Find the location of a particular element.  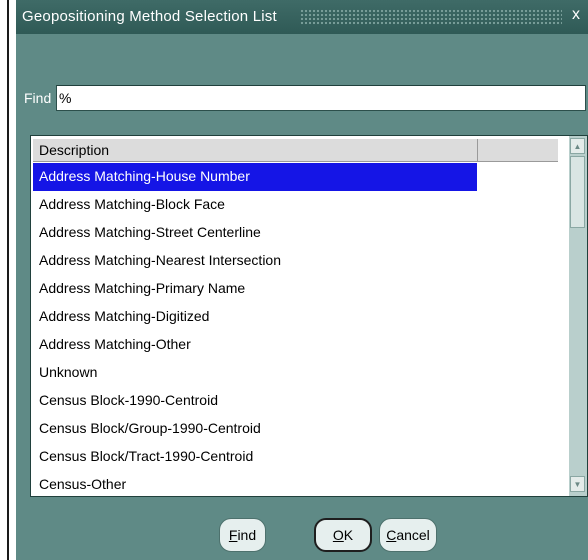

list-item: Unknown is located at coordinates (255, 373).